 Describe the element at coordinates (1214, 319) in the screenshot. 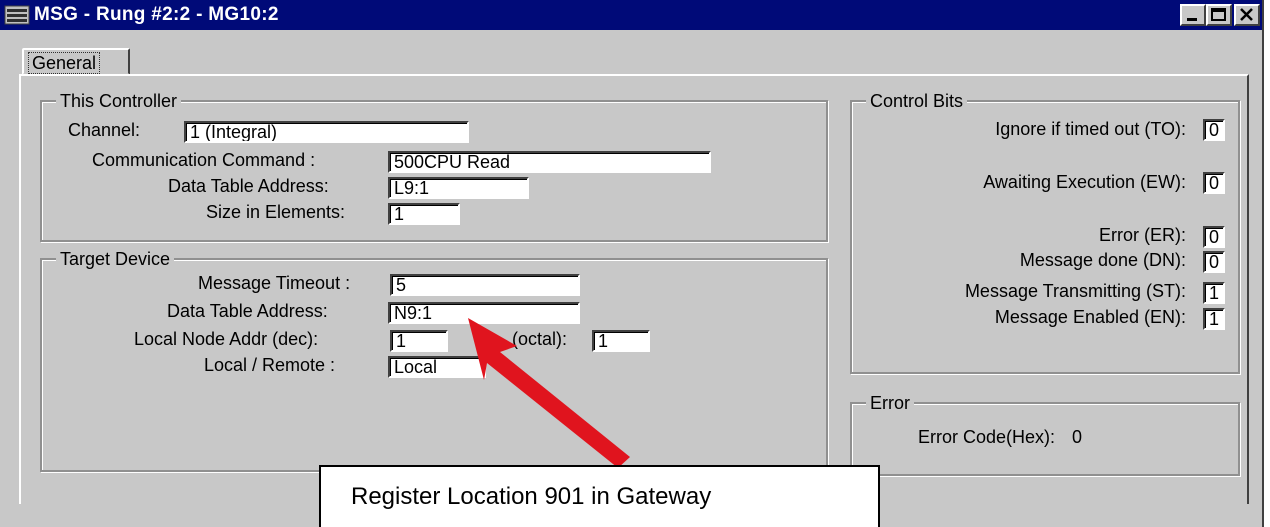

I see `bit-en-field: 1` at that location.